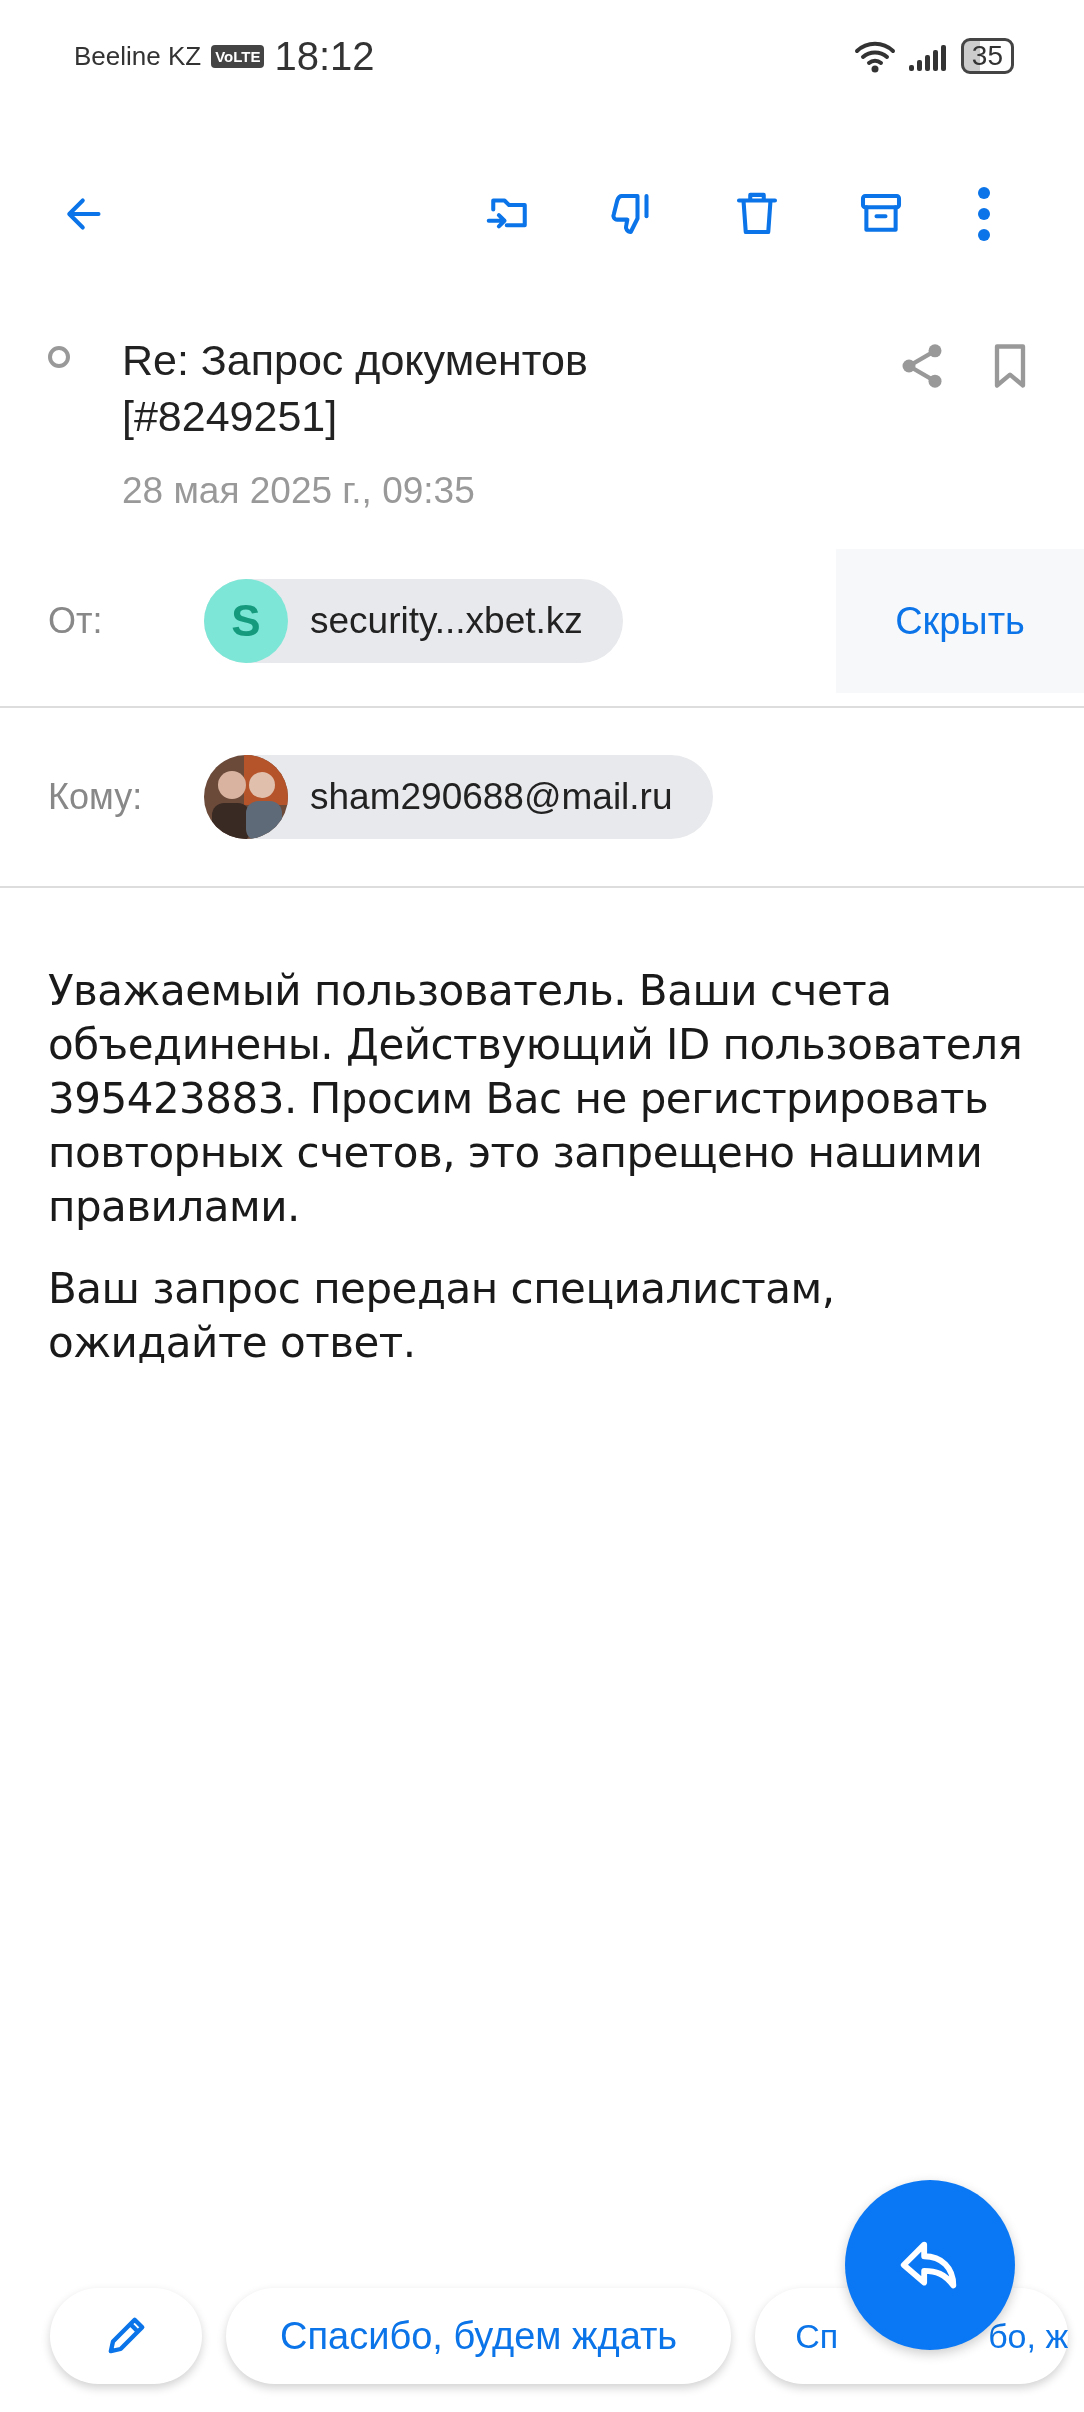  Describe the element at coordinates (479, 2336) in the screenshot. I see `quick-reply-button: Спасибо, будем ждать` at that location.